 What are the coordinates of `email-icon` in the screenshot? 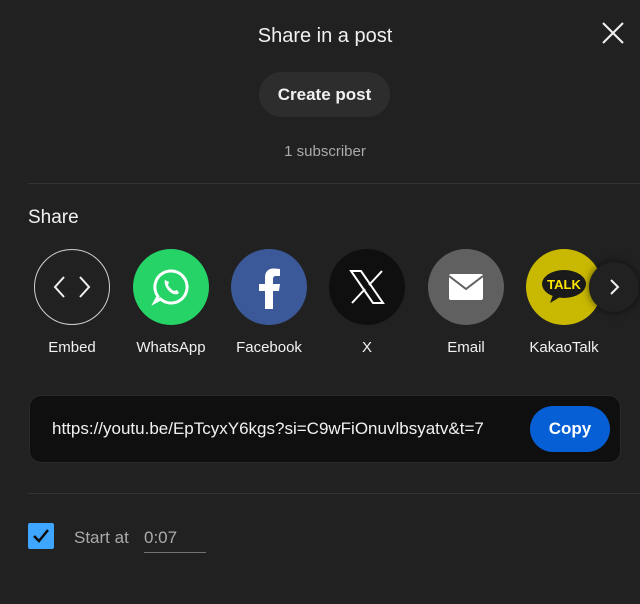 It's located at (466, 287).